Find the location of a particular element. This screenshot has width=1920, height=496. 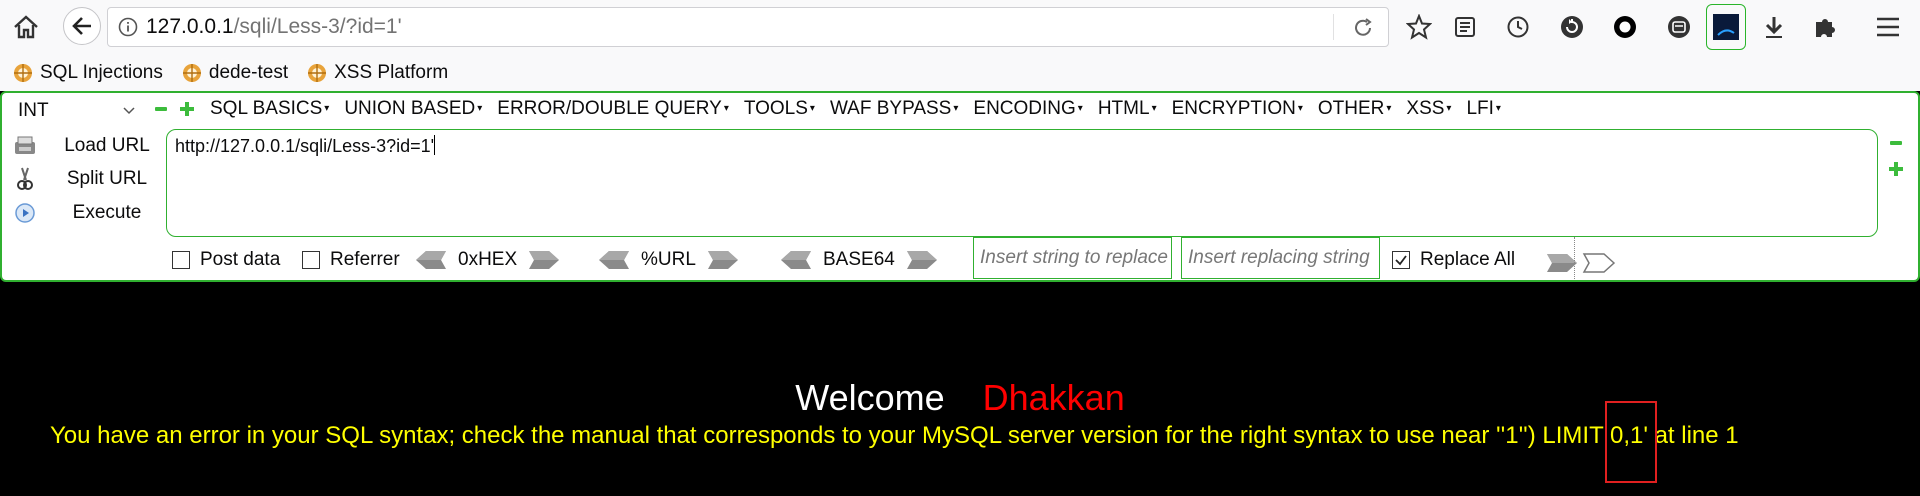

replace-string-placeholder: Insert string to replace is located at coordinates (1074, 257).